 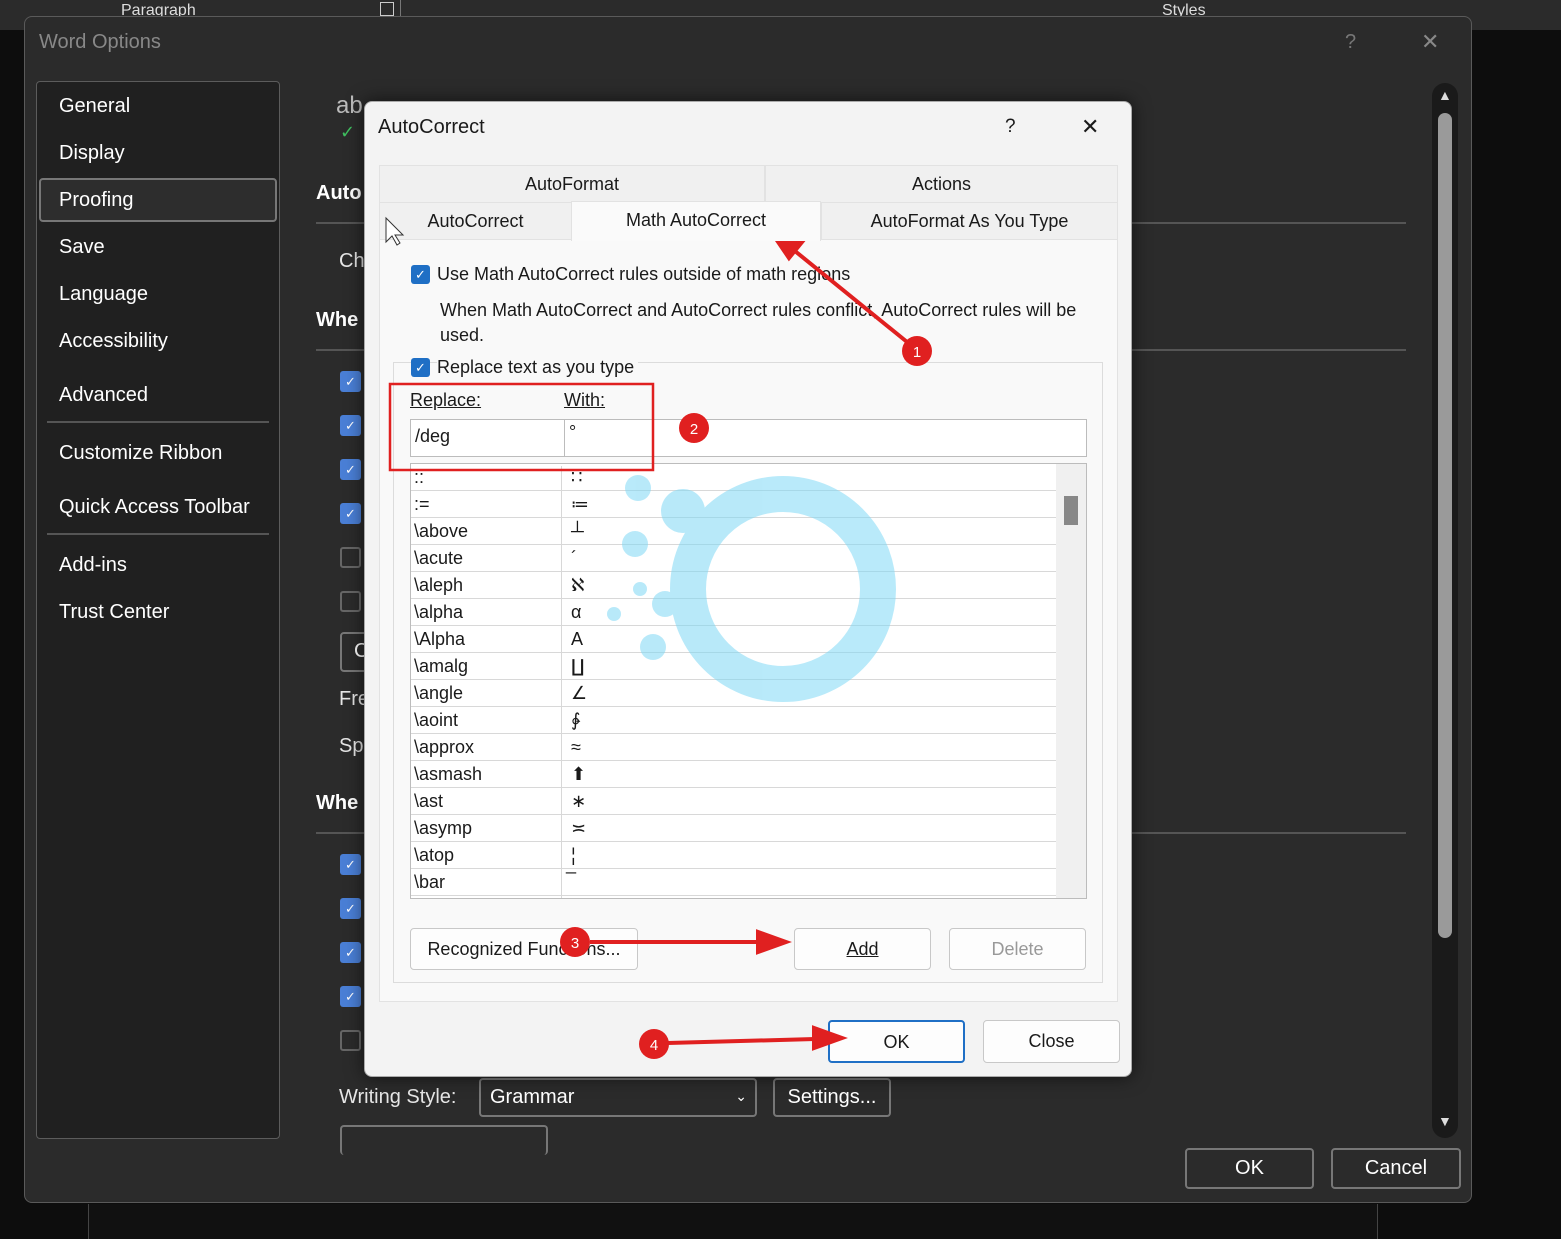 What do you see at coordinates (395, 231) in the screenshot?
I see `mouse-cursor-icon` at bounding box center [395, 231].